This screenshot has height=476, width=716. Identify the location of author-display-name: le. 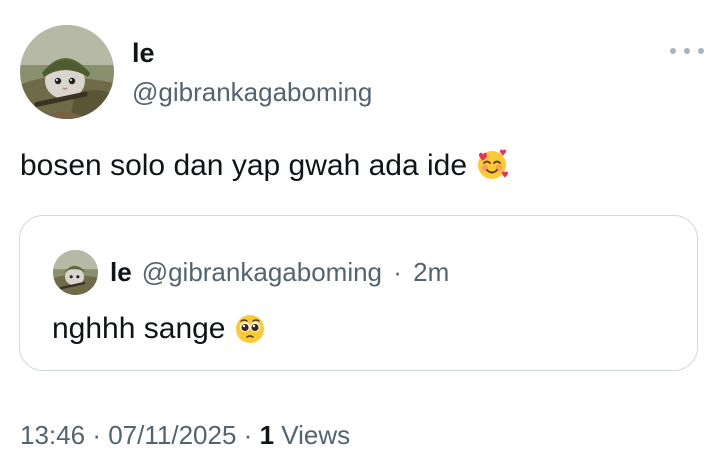
(143, 53).